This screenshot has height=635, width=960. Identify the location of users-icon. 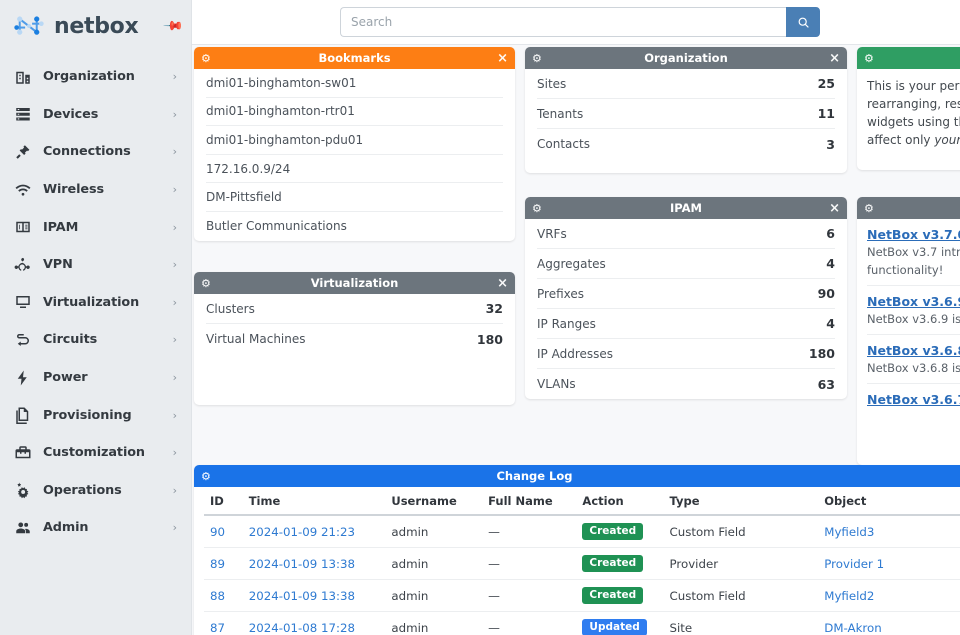
(22, 527).